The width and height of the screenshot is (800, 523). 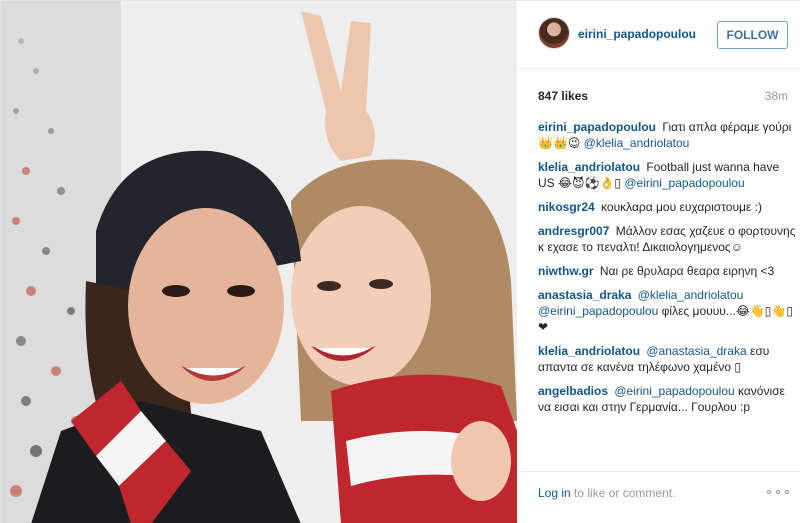 I want to click on comment-mention: @anastasia_draka, so click(x=696, y=351).